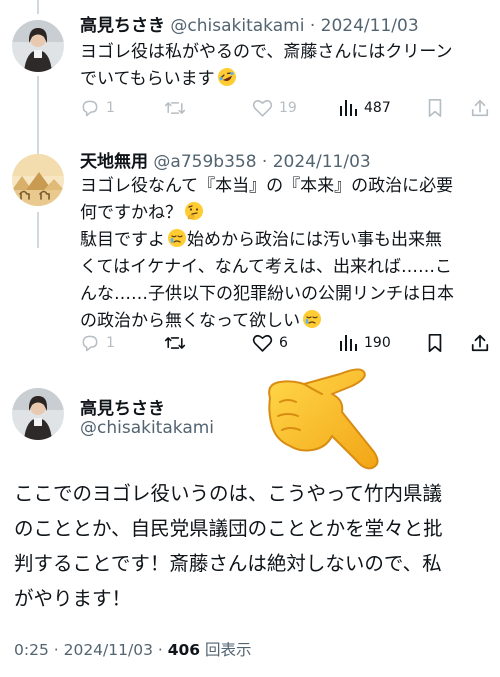 Image resolution: width=500 pixels, height=677 pixels. I want to click on text-line: でいてもらいます, so click(286, 79).